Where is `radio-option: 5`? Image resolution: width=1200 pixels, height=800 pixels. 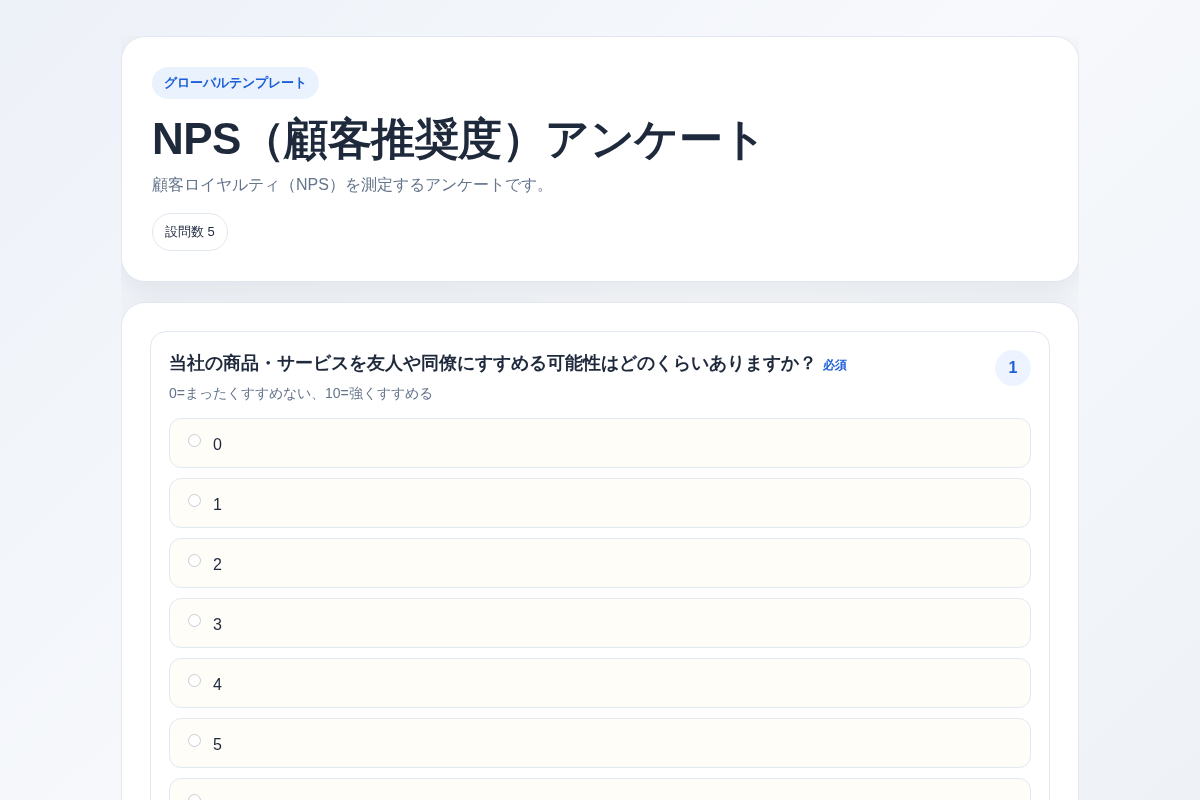 radio-option: 5 is located at coordinates (600, 742).